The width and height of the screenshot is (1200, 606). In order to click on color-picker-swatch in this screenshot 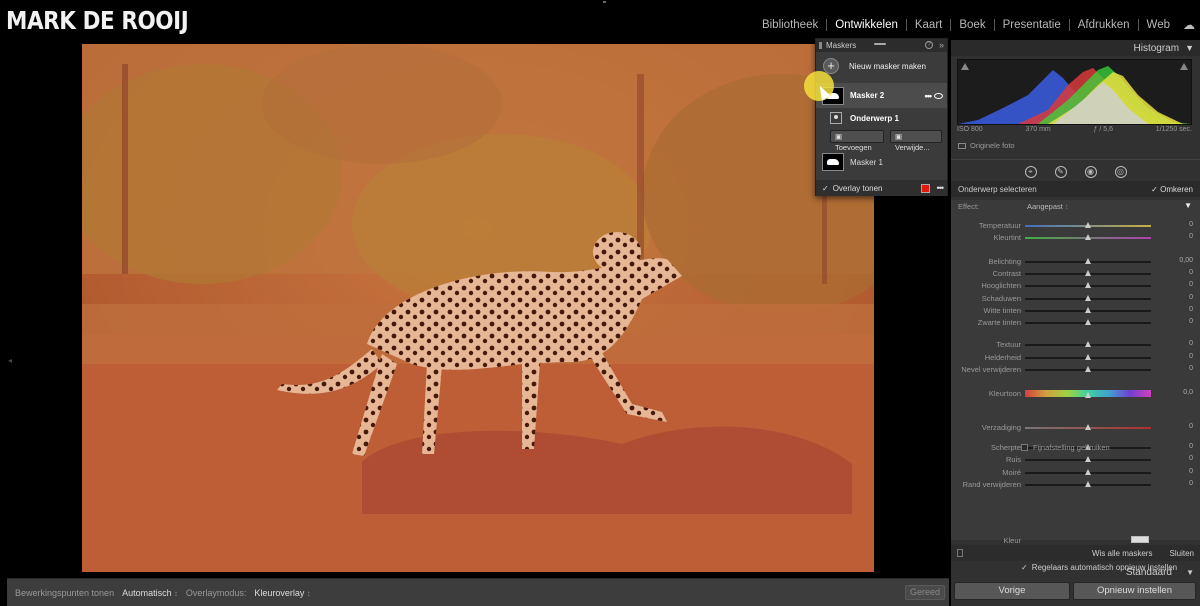, I will do `click(1140, 539)`.